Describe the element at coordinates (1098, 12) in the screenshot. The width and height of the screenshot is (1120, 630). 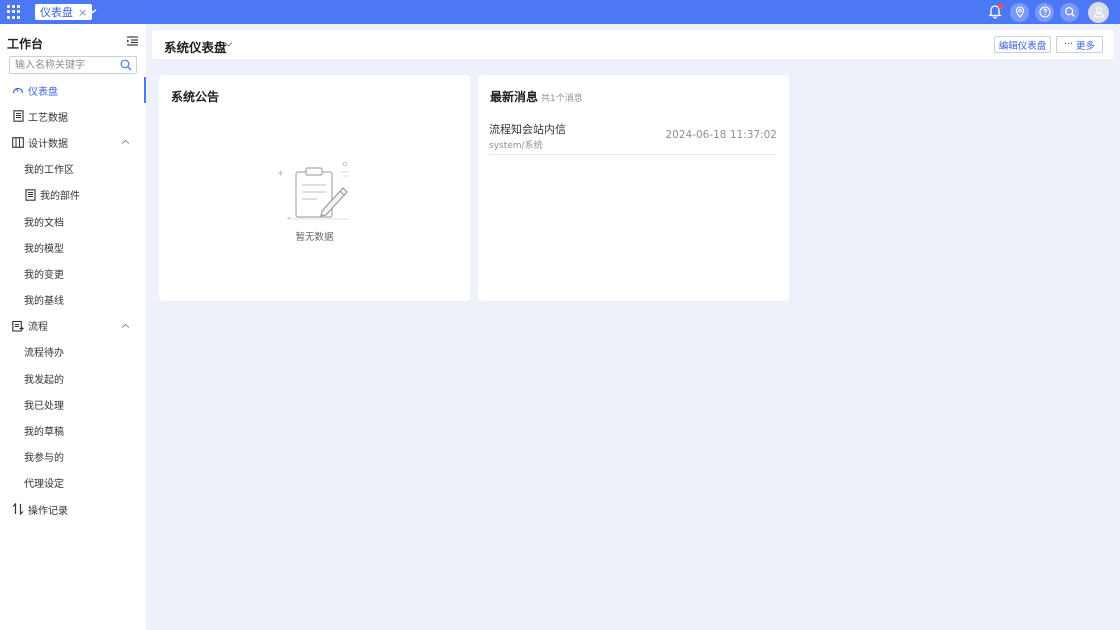
I see `user-avatar` at that location.